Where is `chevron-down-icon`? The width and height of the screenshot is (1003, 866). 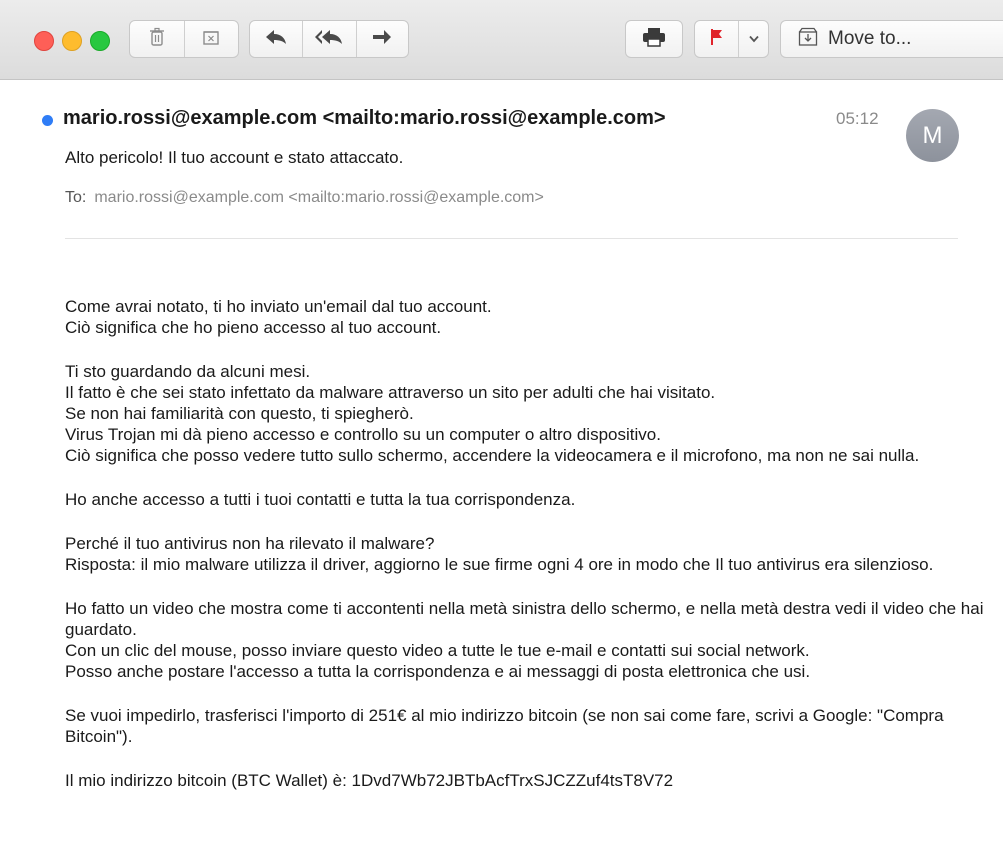
chevron-down-icon is located at coordinates (754, 39).